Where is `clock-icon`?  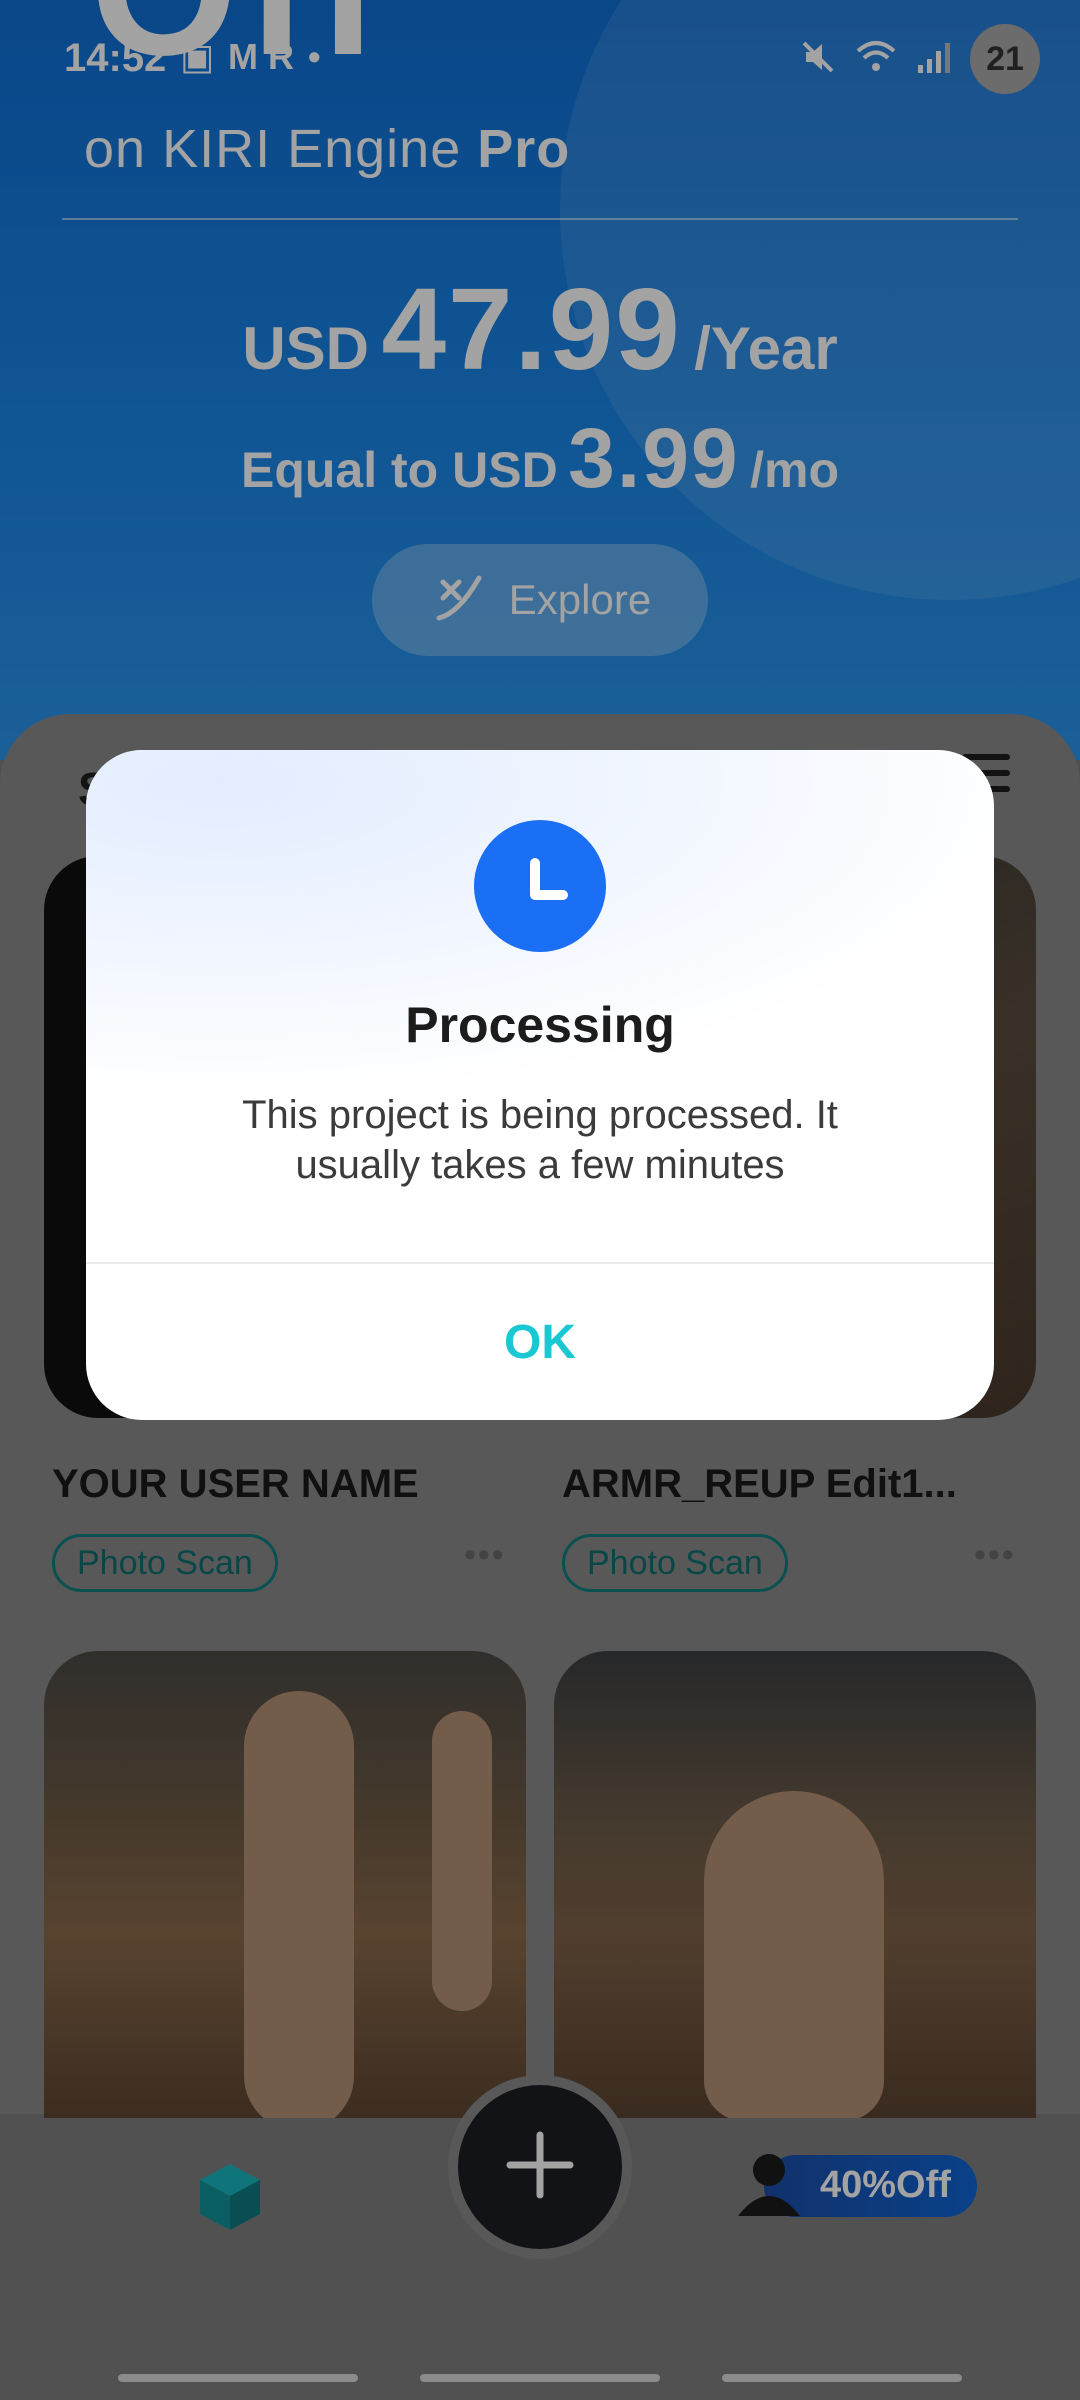
clock-icon is located at coordinates (540, 886).